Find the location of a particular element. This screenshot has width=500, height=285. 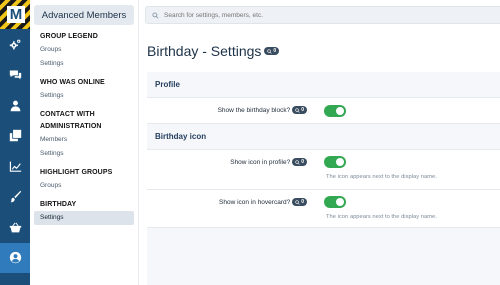

clone-icon is located at coordinates (15, 136).